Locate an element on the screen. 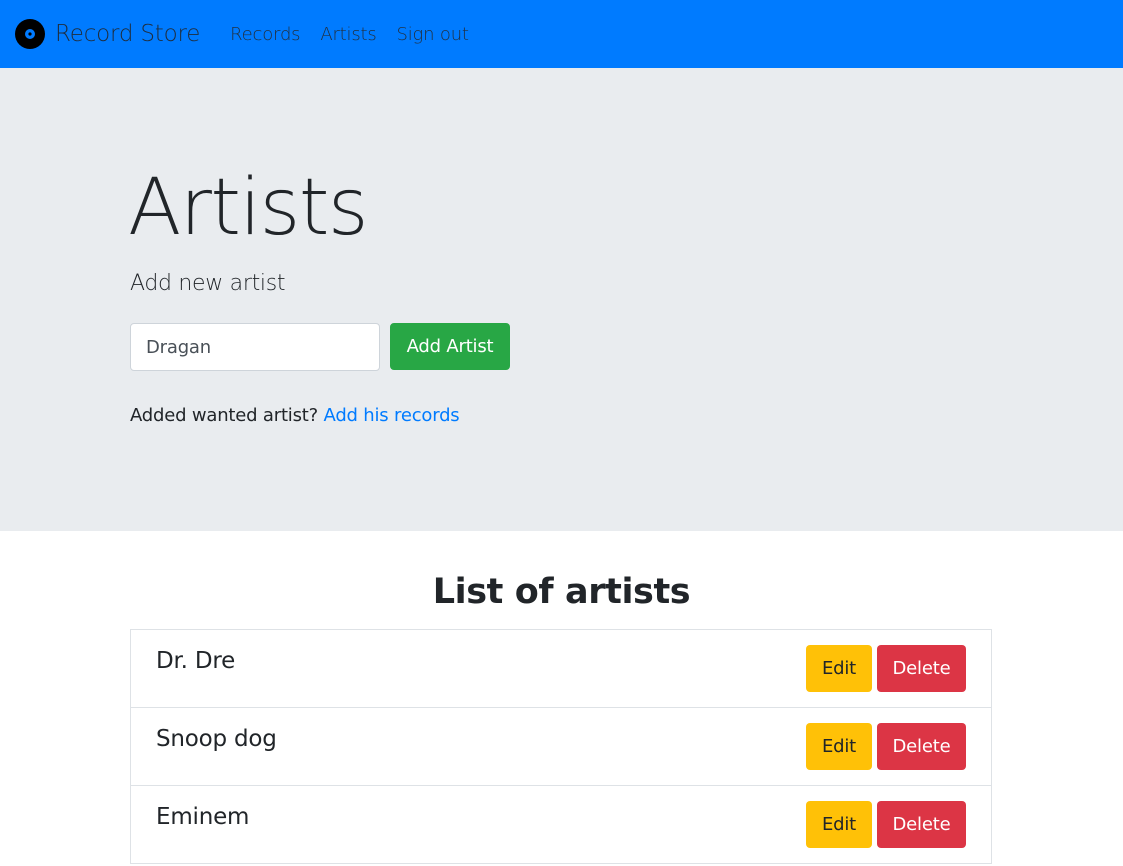  add-records-link: Add his records is located at coordinates (392, 415).